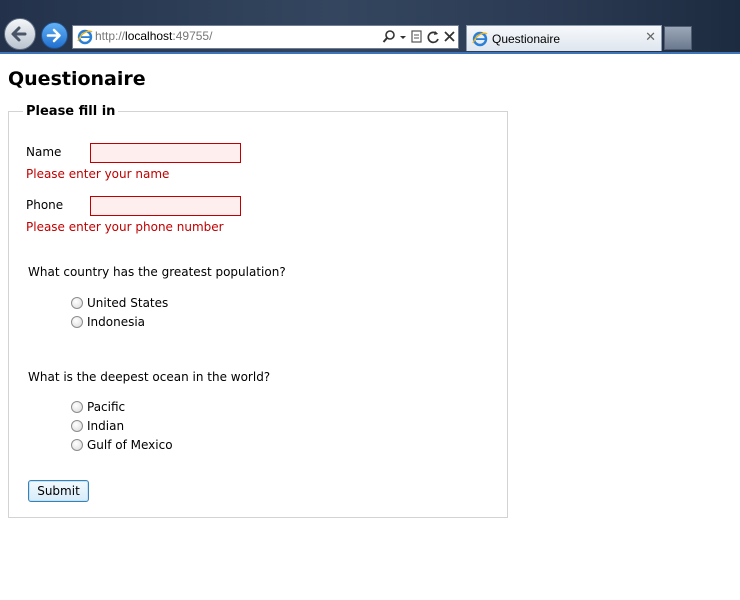 This screenshot has width=740, height=600. I want to click on radio-indonesia, so click(77, 322).